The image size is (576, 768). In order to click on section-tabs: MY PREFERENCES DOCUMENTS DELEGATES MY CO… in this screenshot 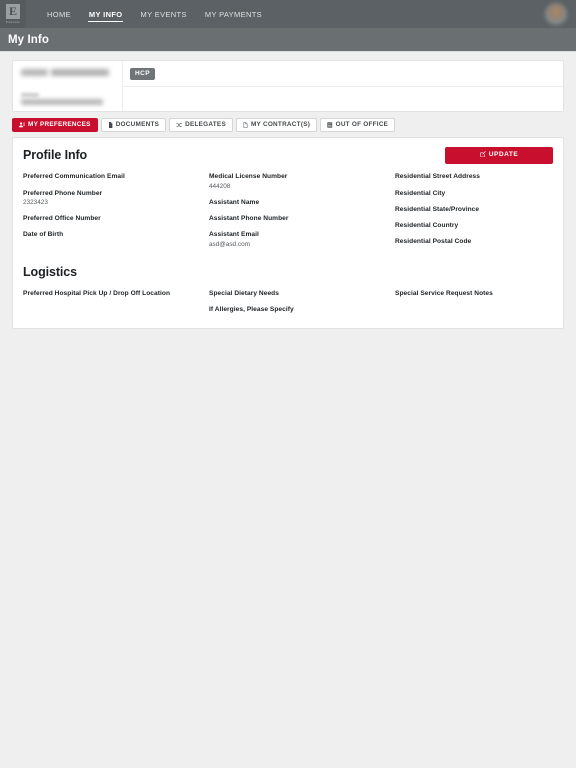, I will do `click(288, 125)`.